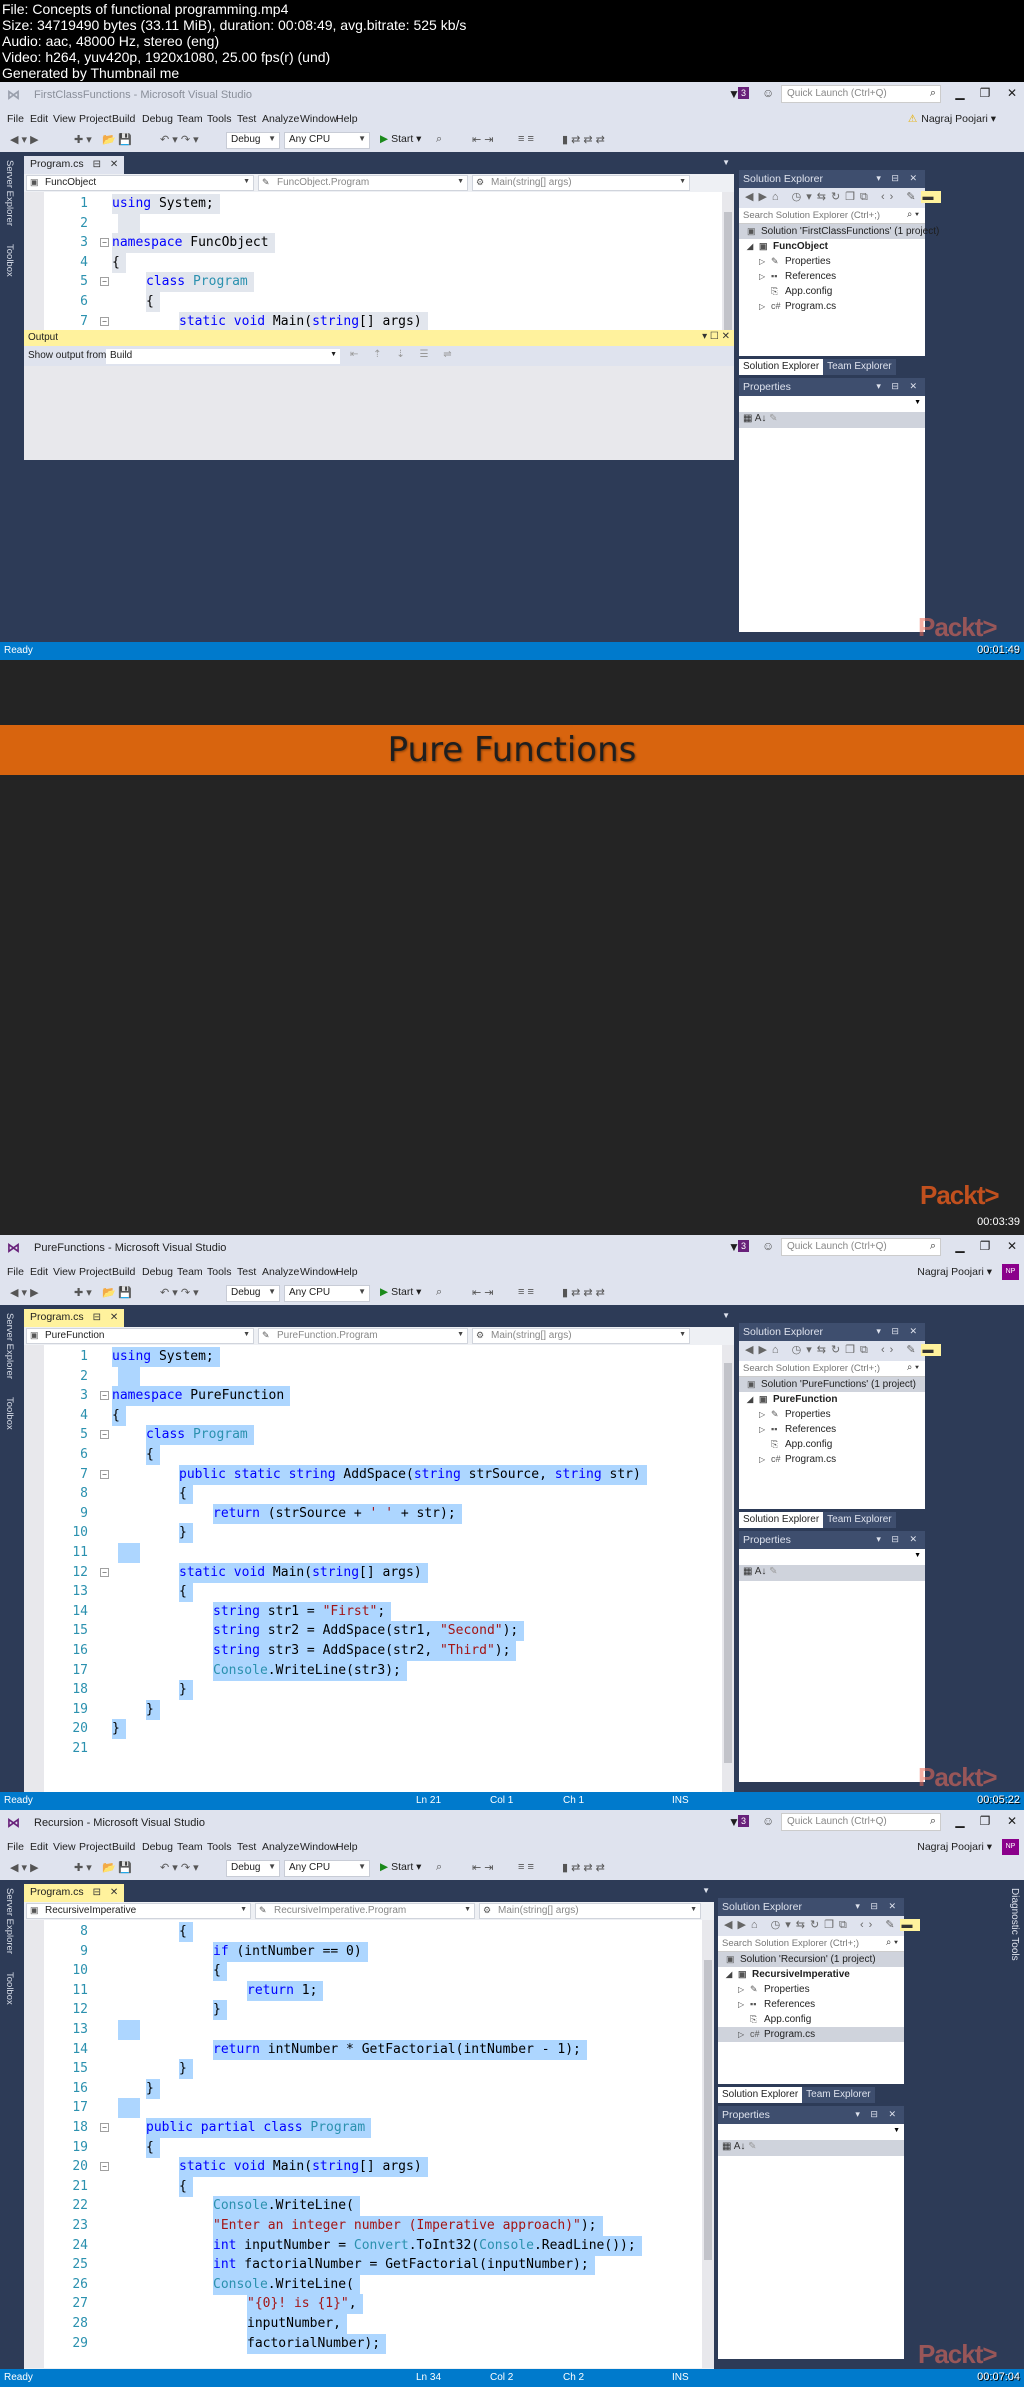 The image size is (1024, 2387). What do you see at coordinates (726, 1315) in the screenshot?
I see `tab-overflow-icon: ▼` at bounding box center [726, 1315].